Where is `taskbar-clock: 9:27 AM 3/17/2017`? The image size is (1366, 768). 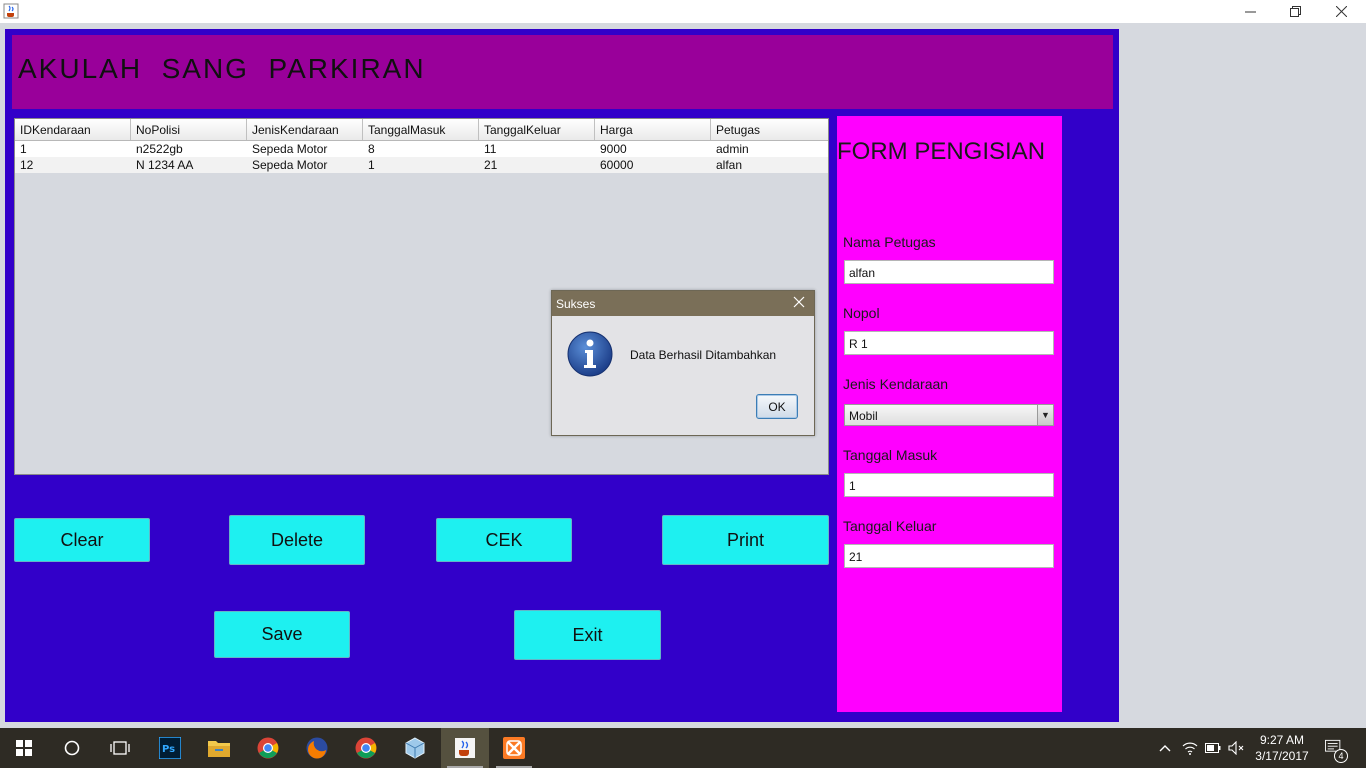 taskbar-clock: 9:27 AM 3/17/2017 is located at coordinates (1282, 748).